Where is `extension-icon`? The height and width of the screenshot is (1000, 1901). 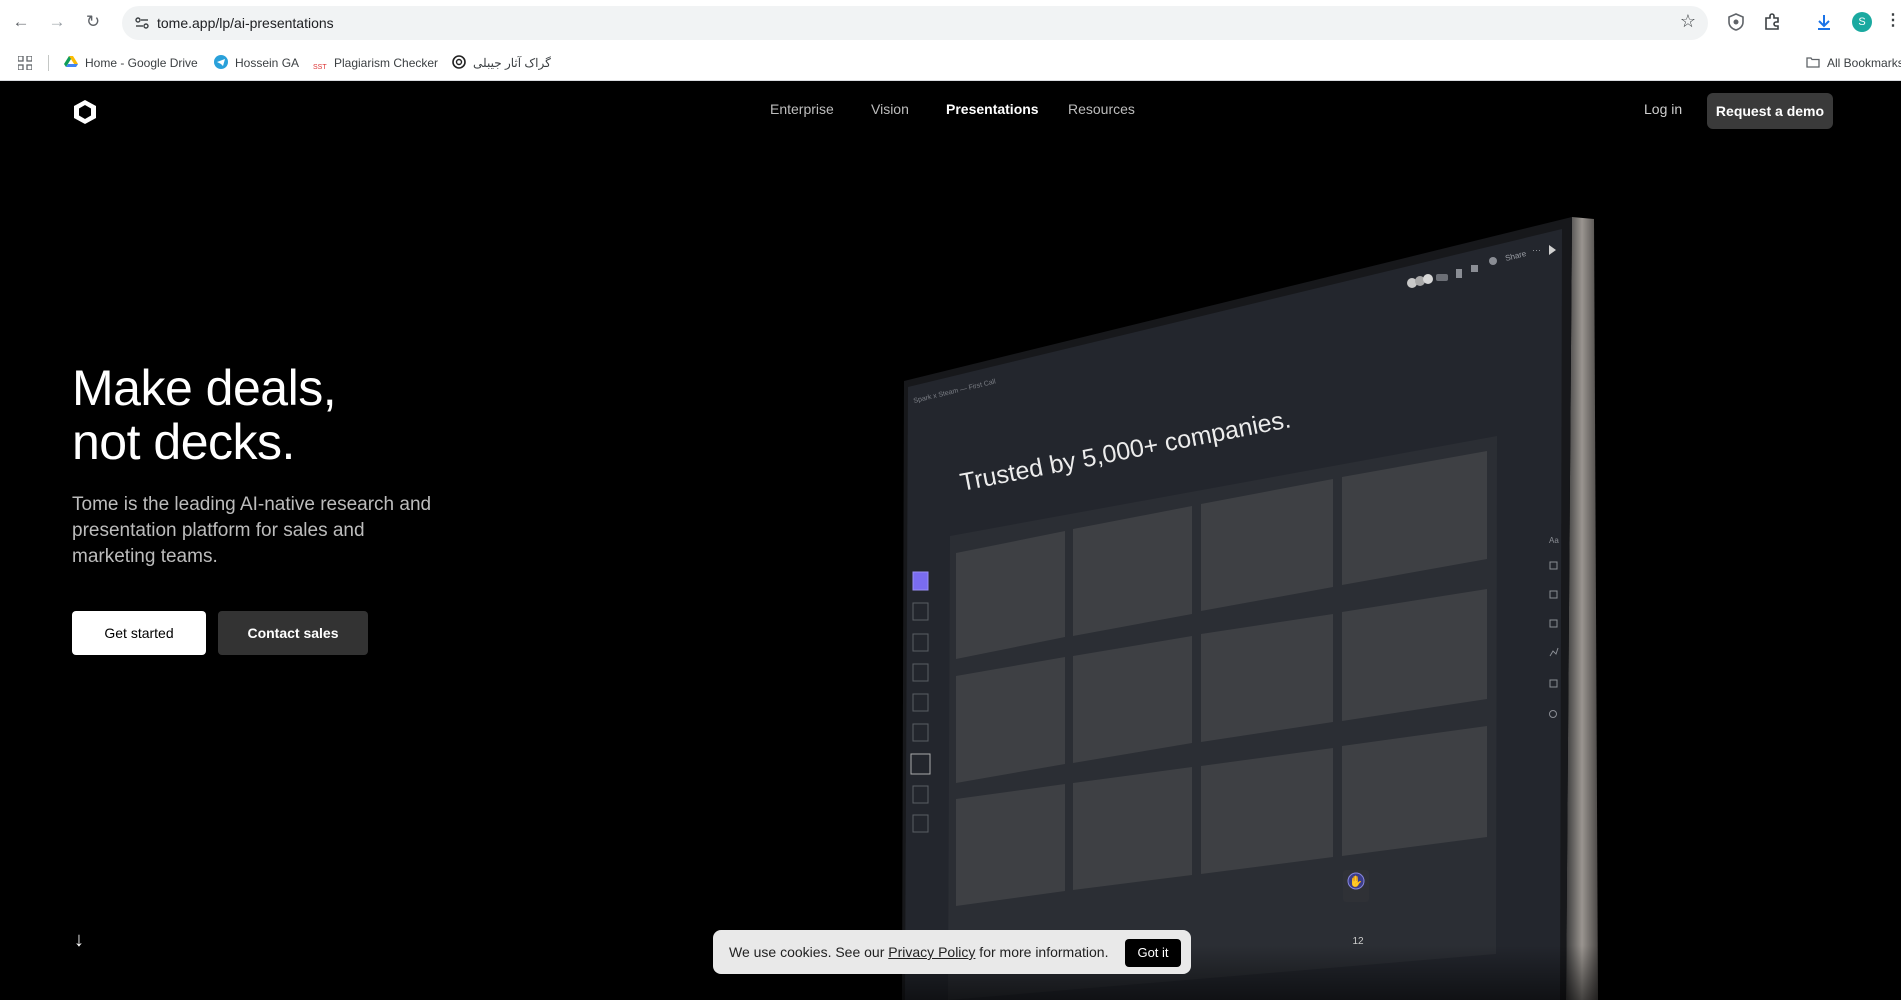
extension-icon is located at coordinates (1736, 22).